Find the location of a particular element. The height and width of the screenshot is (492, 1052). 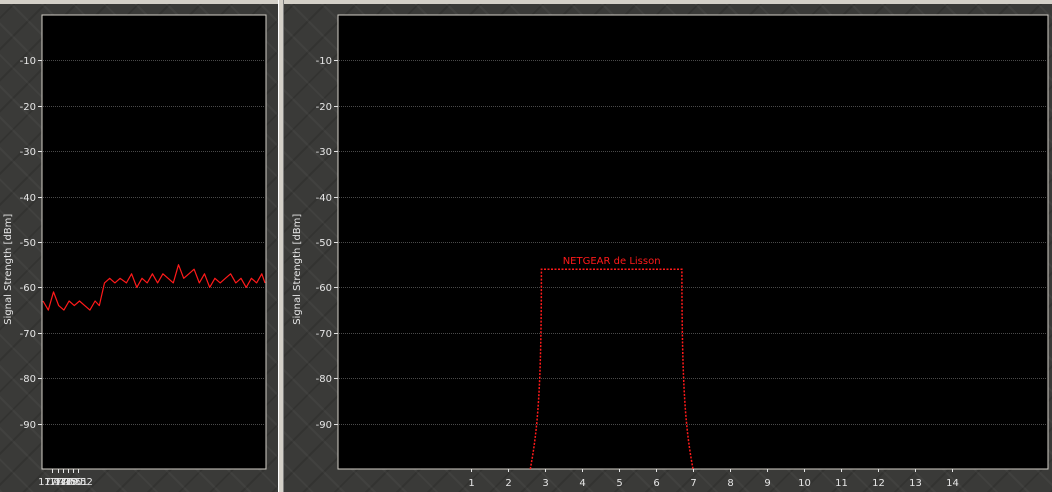

x-tick-label: 13 is located at coordinates (915, 483).